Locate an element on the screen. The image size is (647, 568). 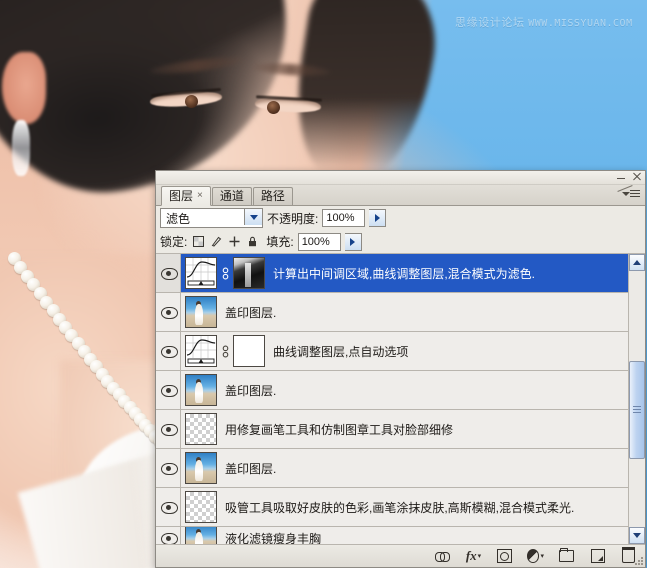
brush-lock-icon is located at coordinates (216, 241).